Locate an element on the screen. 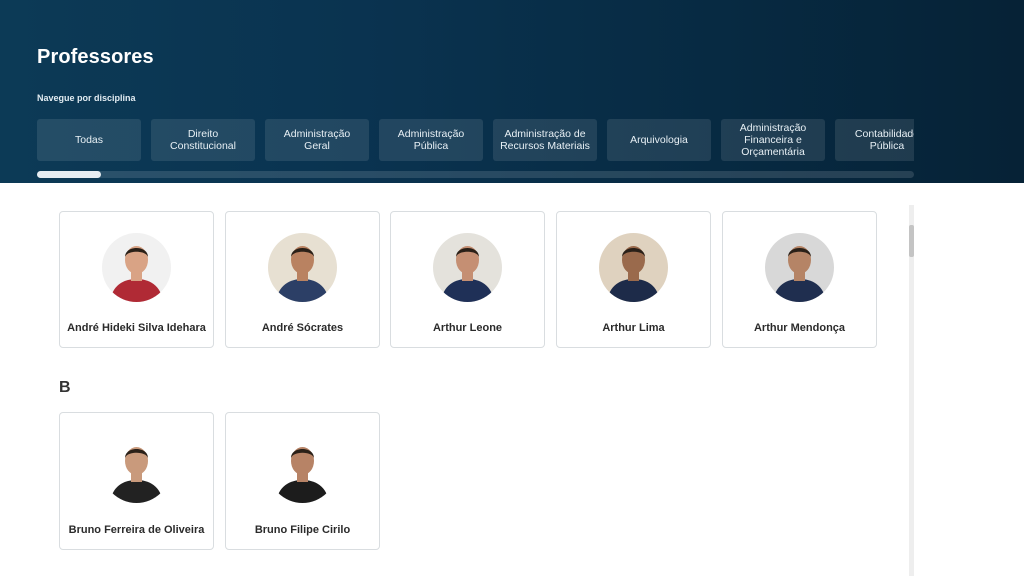 Image resolution: width=1024 pixels, height=576 pixels. teacher-name: Arthur Lima is located at coordinates (633, 328).